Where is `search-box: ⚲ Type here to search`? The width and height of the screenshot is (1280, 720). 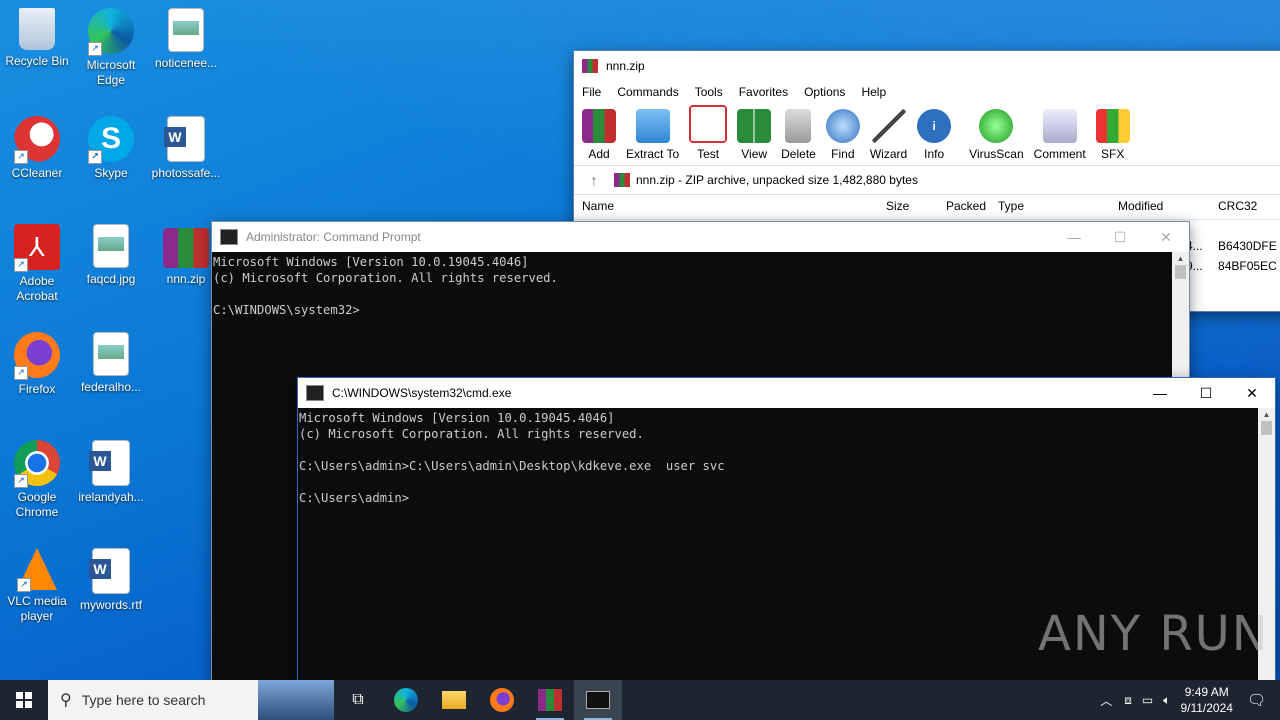
search-box: ⚲ Type here to search is located at coordinates (191, 700).